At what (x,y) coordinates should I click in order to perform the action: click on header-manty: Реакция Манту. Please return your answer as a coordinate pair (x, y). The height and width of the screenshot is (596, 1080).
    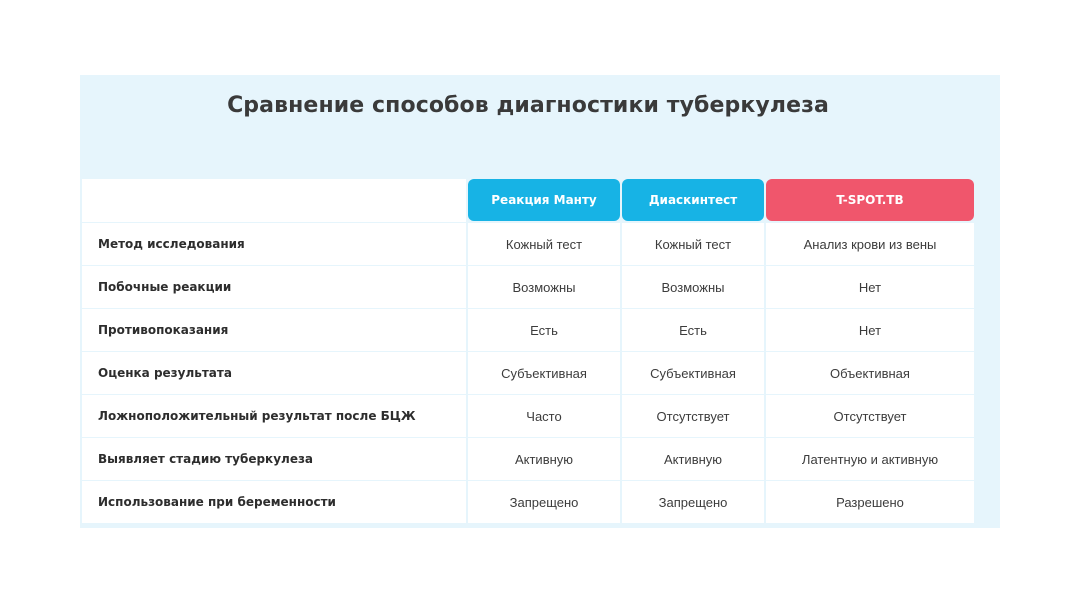
    Looking at the image, I should click on (544, 200).